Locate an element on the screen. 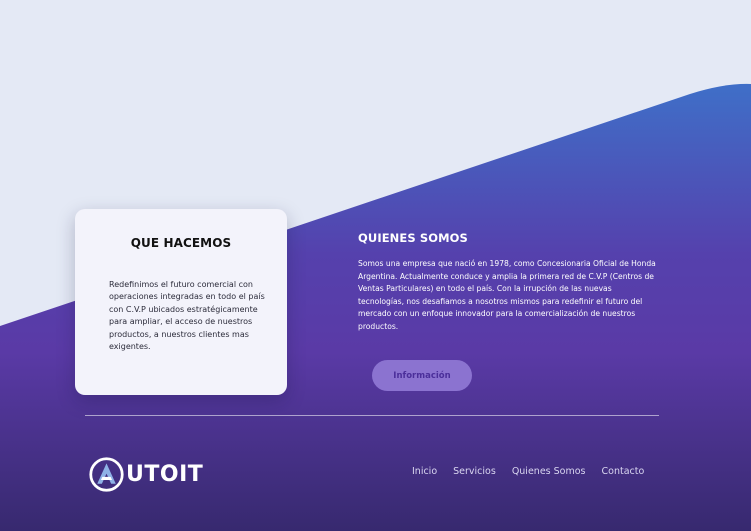 The height and width of the screenshot is (531, 751). what-we-do-title: QUE HACEMOS is located at coordinates (181, 243).